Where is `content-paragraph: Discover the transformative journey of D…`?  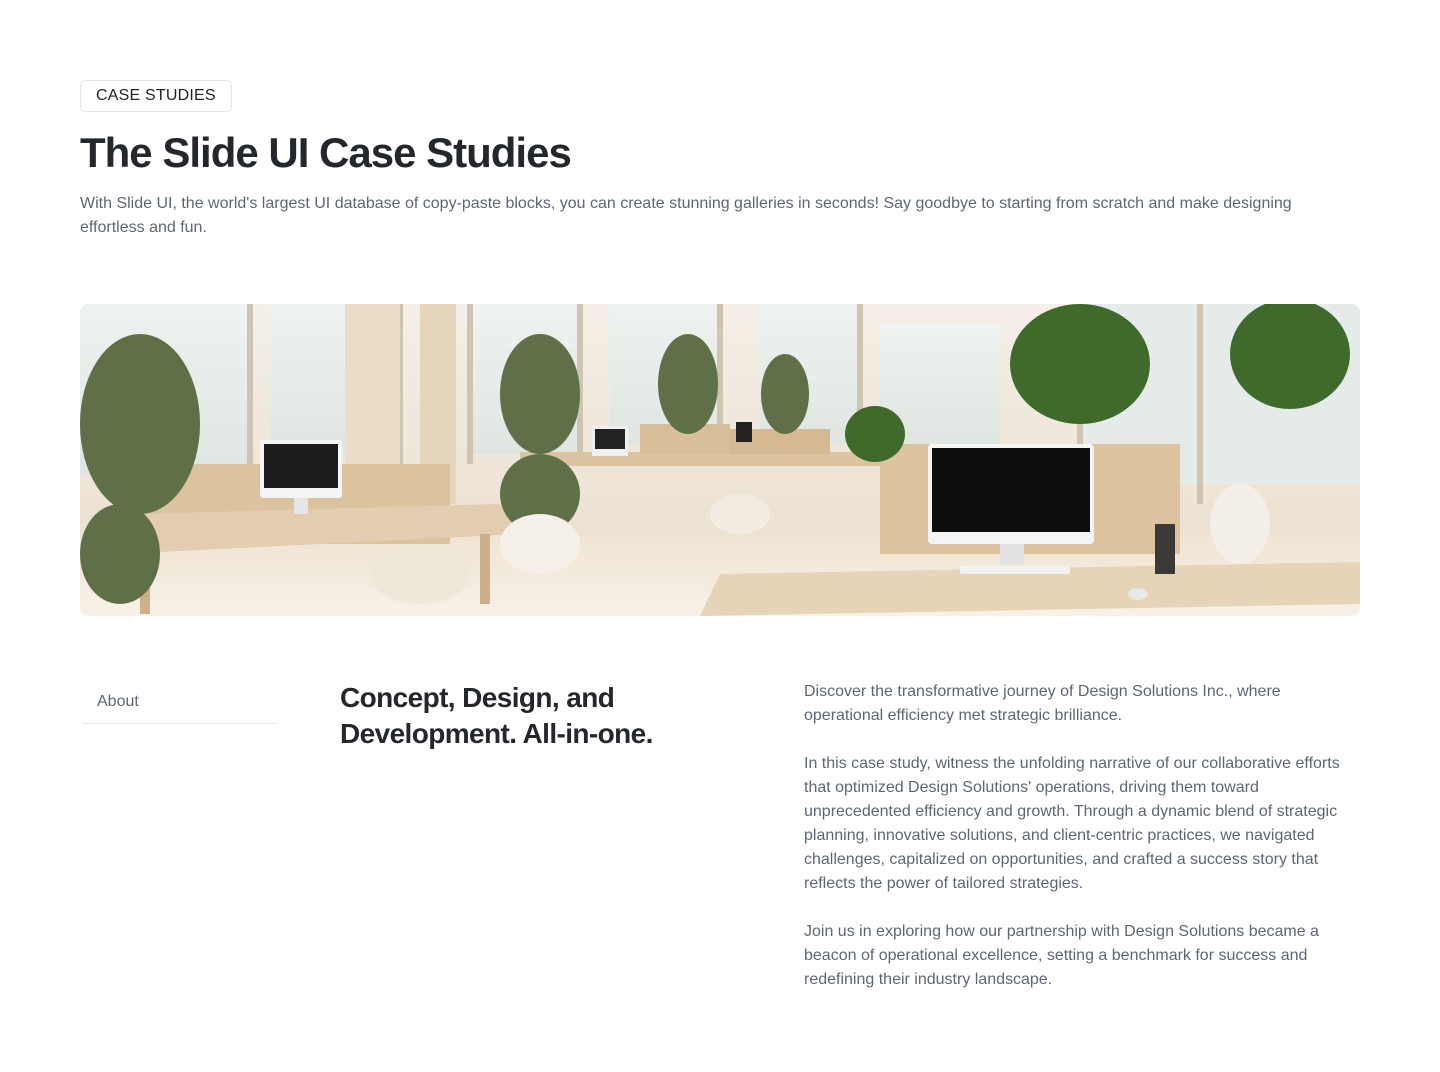
content-paragraph: Discover the transformative journey of D… is located at coordinates (1042, 703).